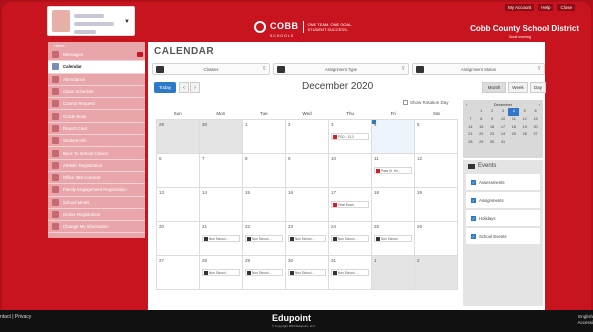 The width and height of the screenshot is (593, 332). I want to click on day-number: 31, so click(333, 260).